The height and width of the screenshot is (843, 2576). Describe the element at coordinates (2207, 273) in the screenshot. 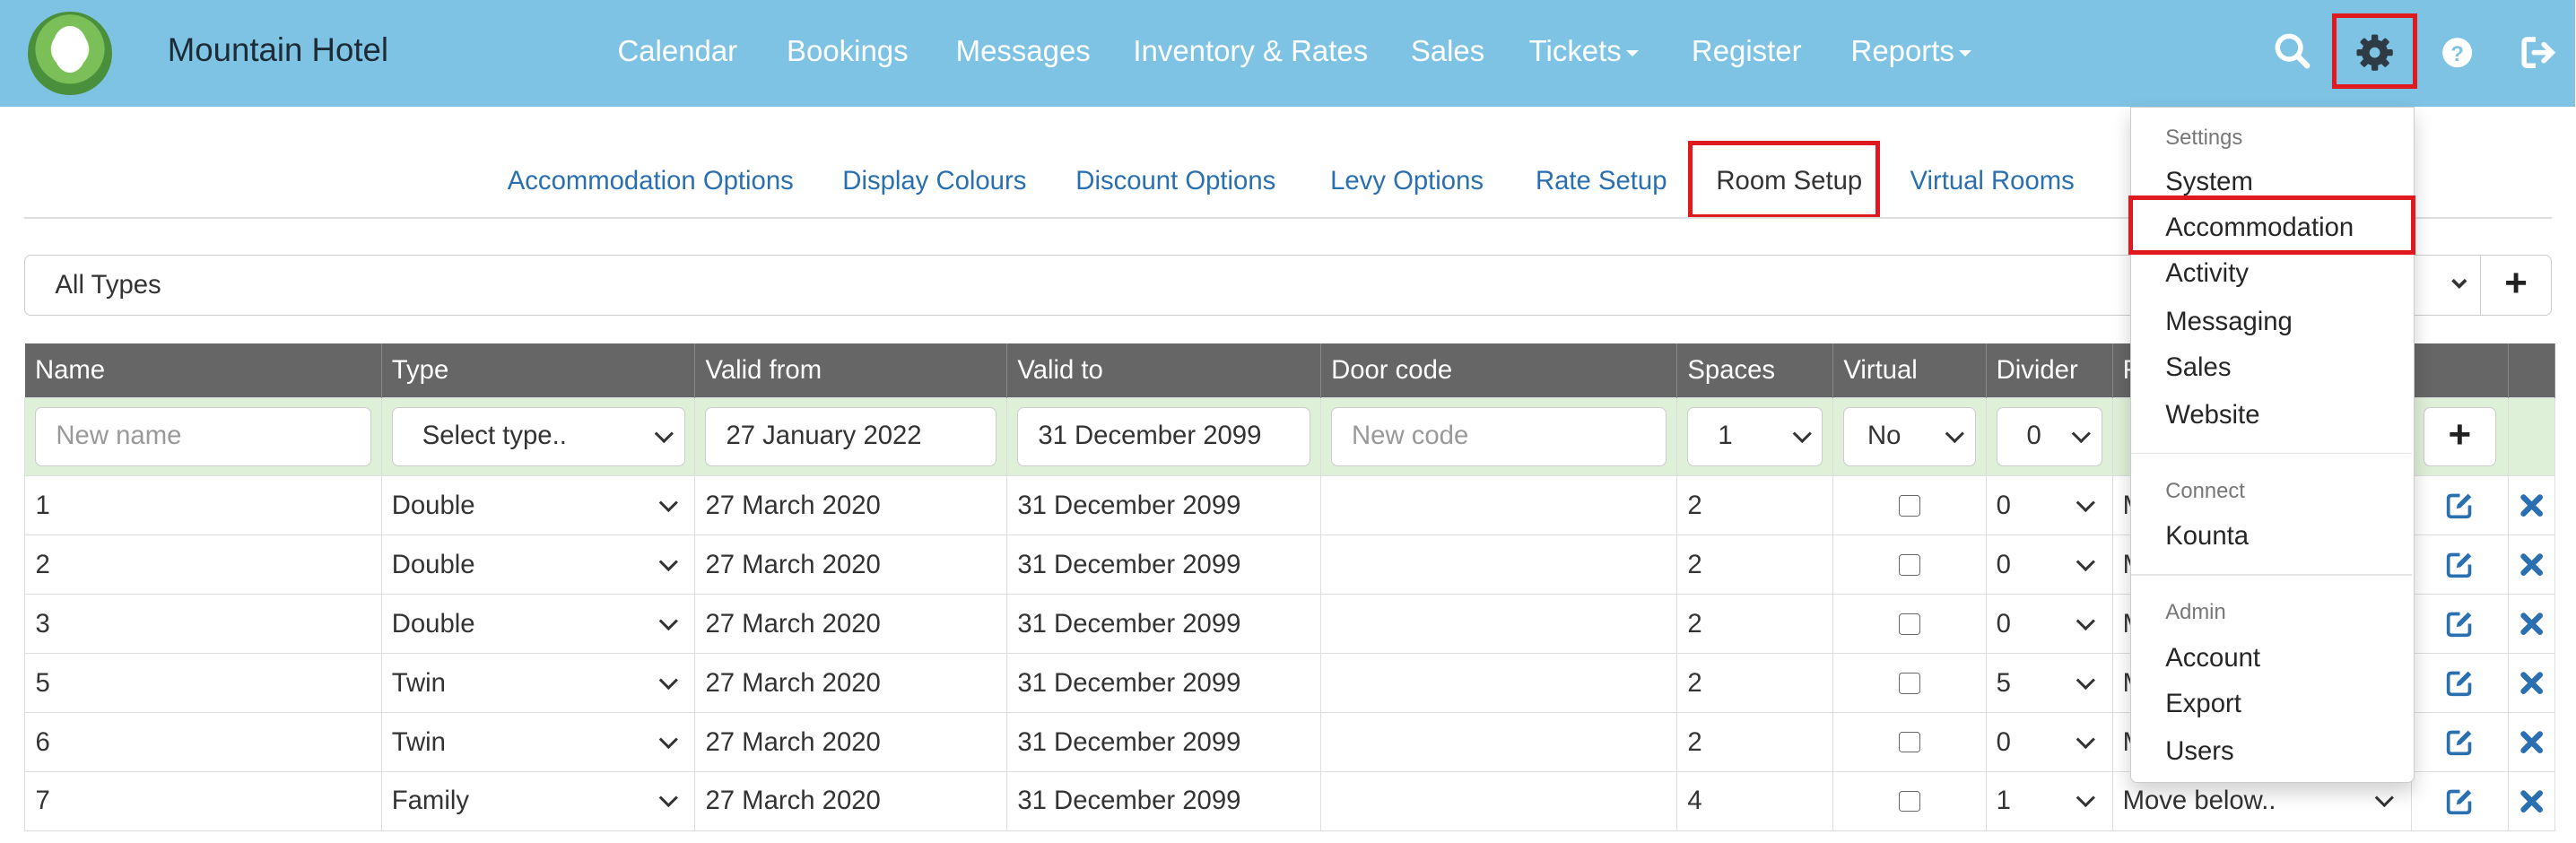

I see `menu-item-activity: Activity` at that location.